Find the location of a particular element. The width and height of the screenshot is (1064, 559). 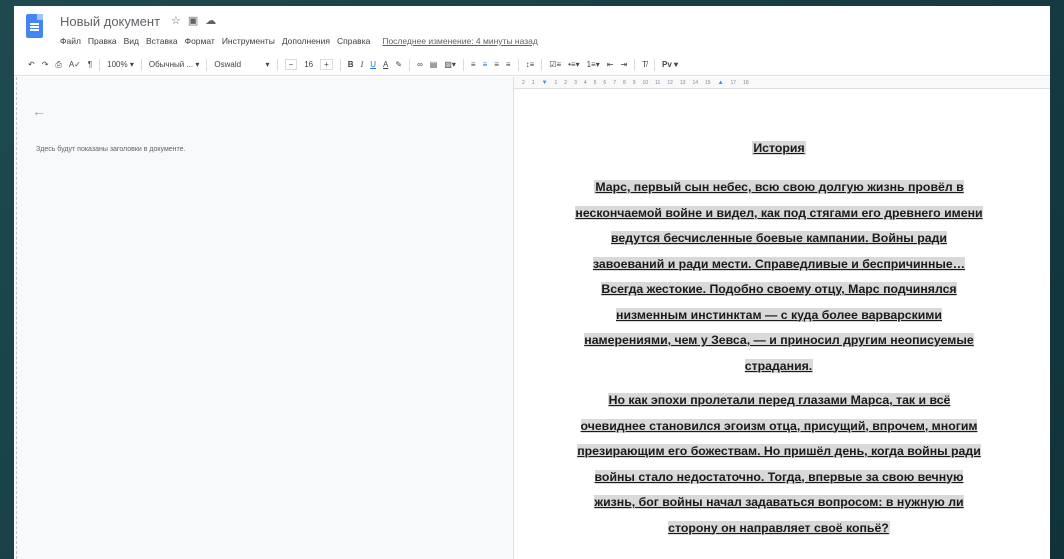

docs-logo-icon is located at coordinates (34, 26).